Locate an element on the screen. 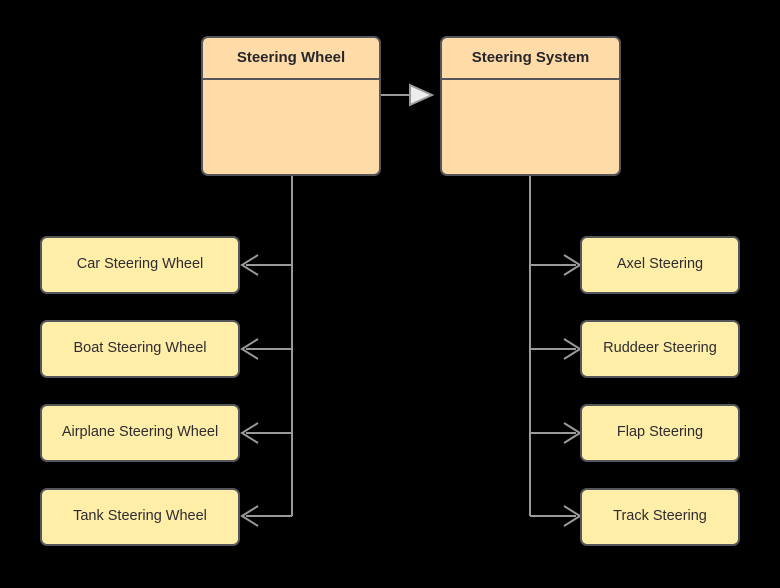  edge-association-steering-wheel-to-steering-system is located at coordinates (408, 95).